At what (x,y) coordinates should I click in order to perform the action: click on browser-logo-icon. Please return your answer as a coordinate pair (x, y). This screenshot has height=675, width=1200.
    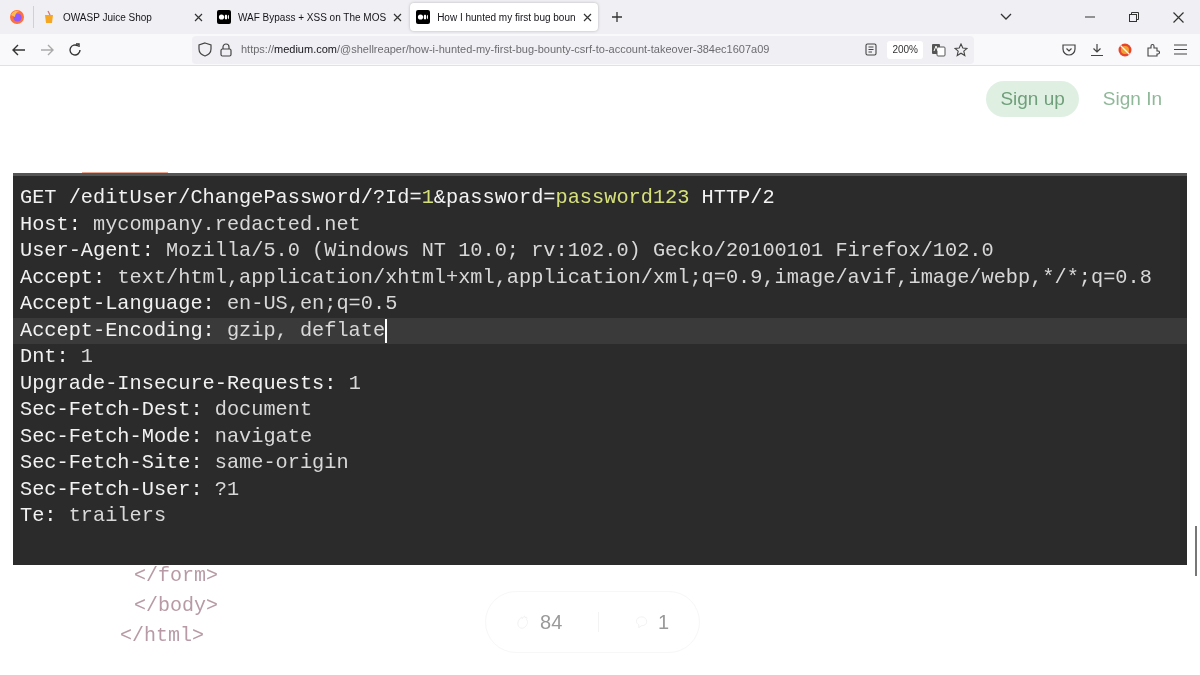
    Looking at the image, I should click on (16, 17).